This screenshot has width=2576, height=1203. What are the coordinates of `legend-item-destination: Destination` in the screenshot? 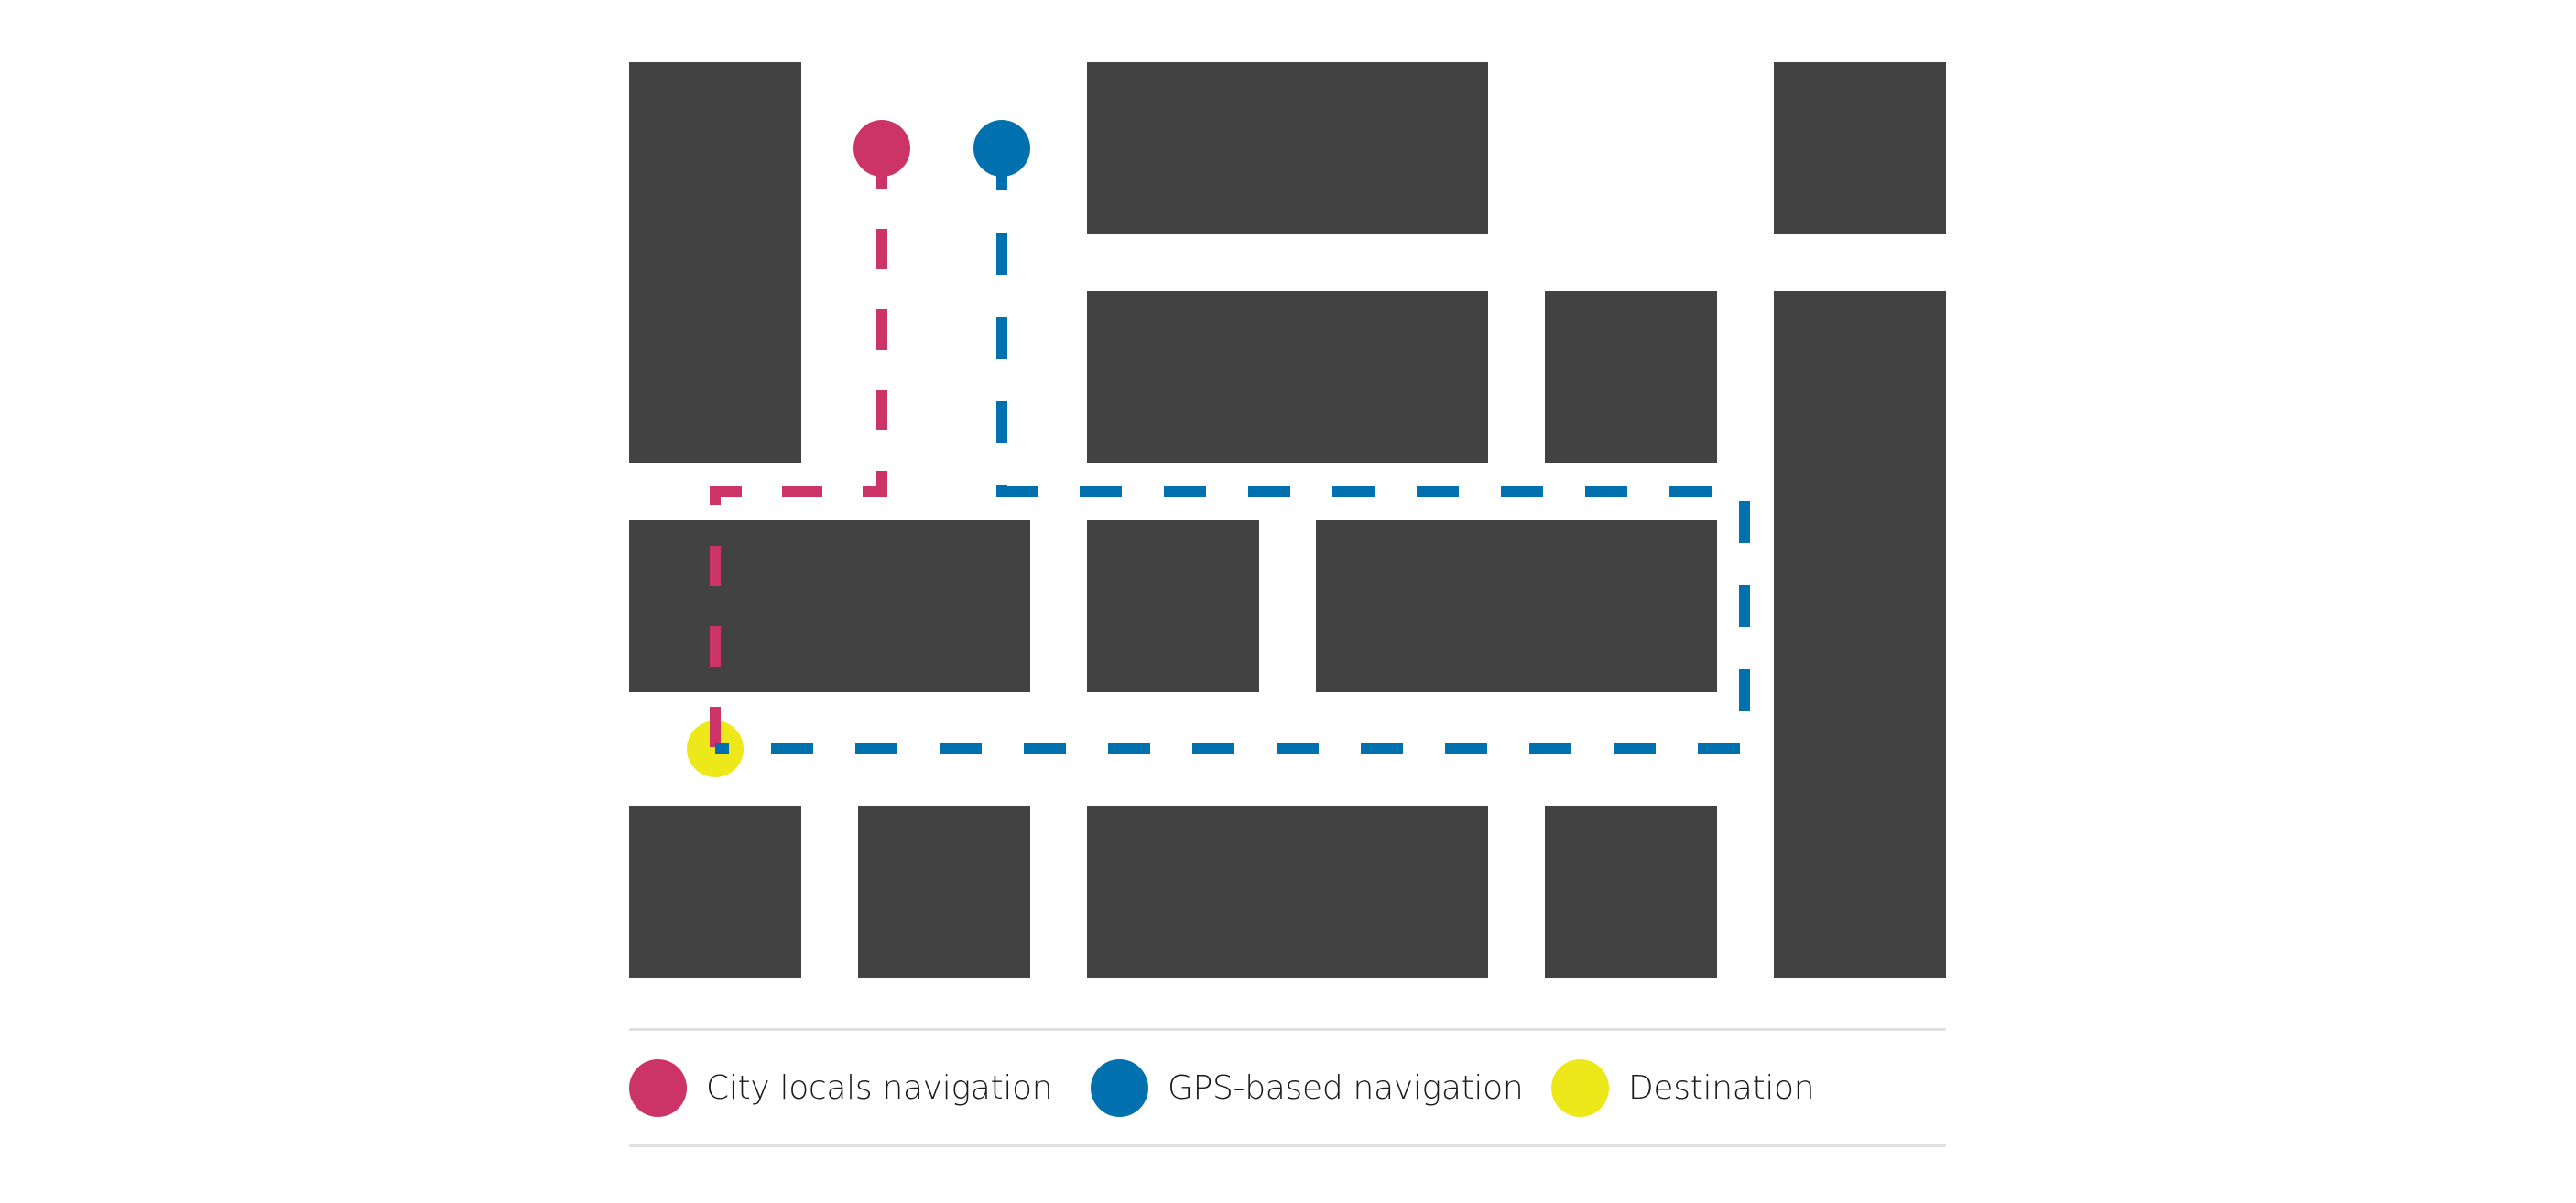 It's located at (1683, 1087).